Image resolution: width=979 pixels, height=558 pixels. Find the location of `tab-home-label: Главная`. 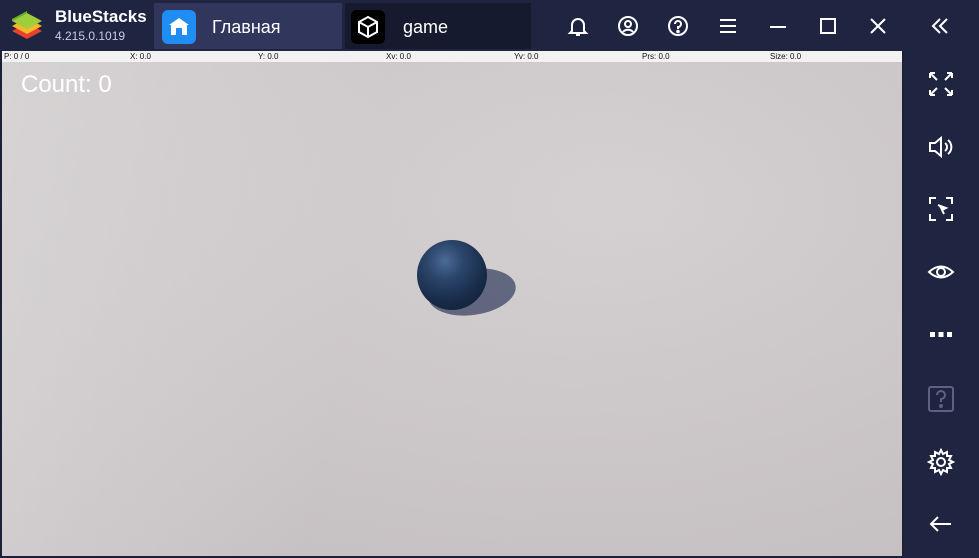

tab-home-label: Главная is located at coordinates (246, 27).